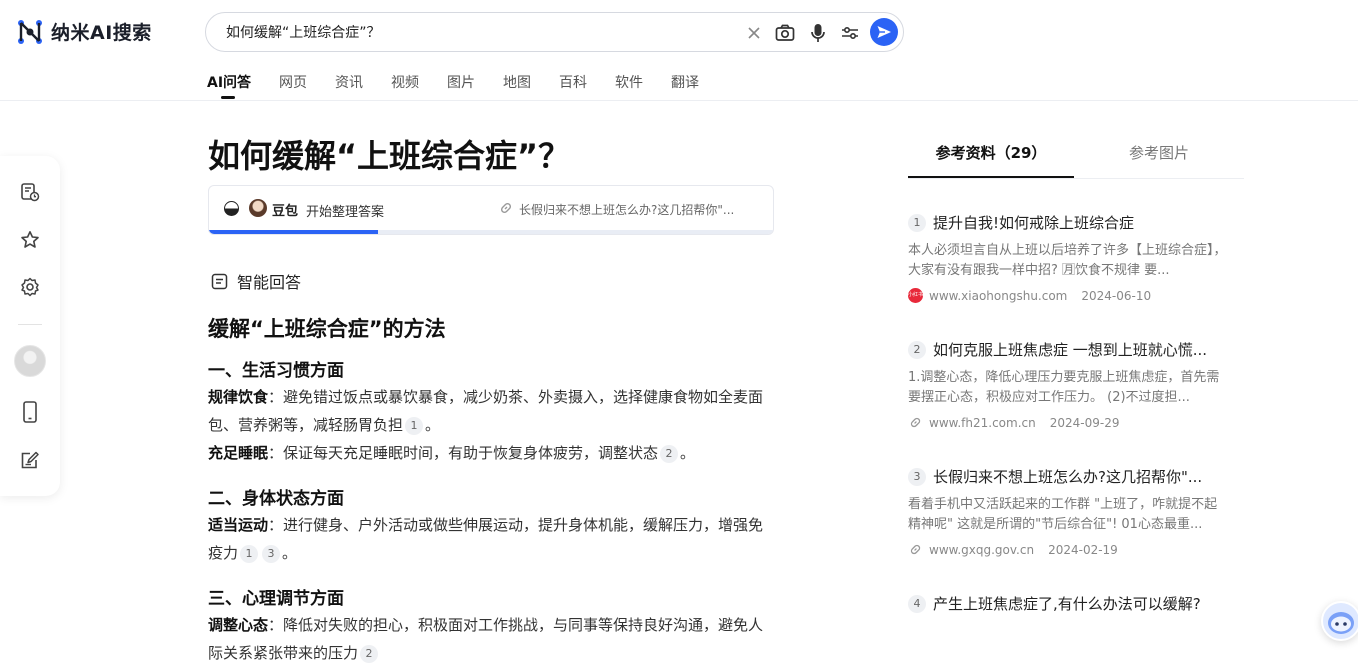 The image size is (1358, 667). I want to click on search-input, so click(476, 32).